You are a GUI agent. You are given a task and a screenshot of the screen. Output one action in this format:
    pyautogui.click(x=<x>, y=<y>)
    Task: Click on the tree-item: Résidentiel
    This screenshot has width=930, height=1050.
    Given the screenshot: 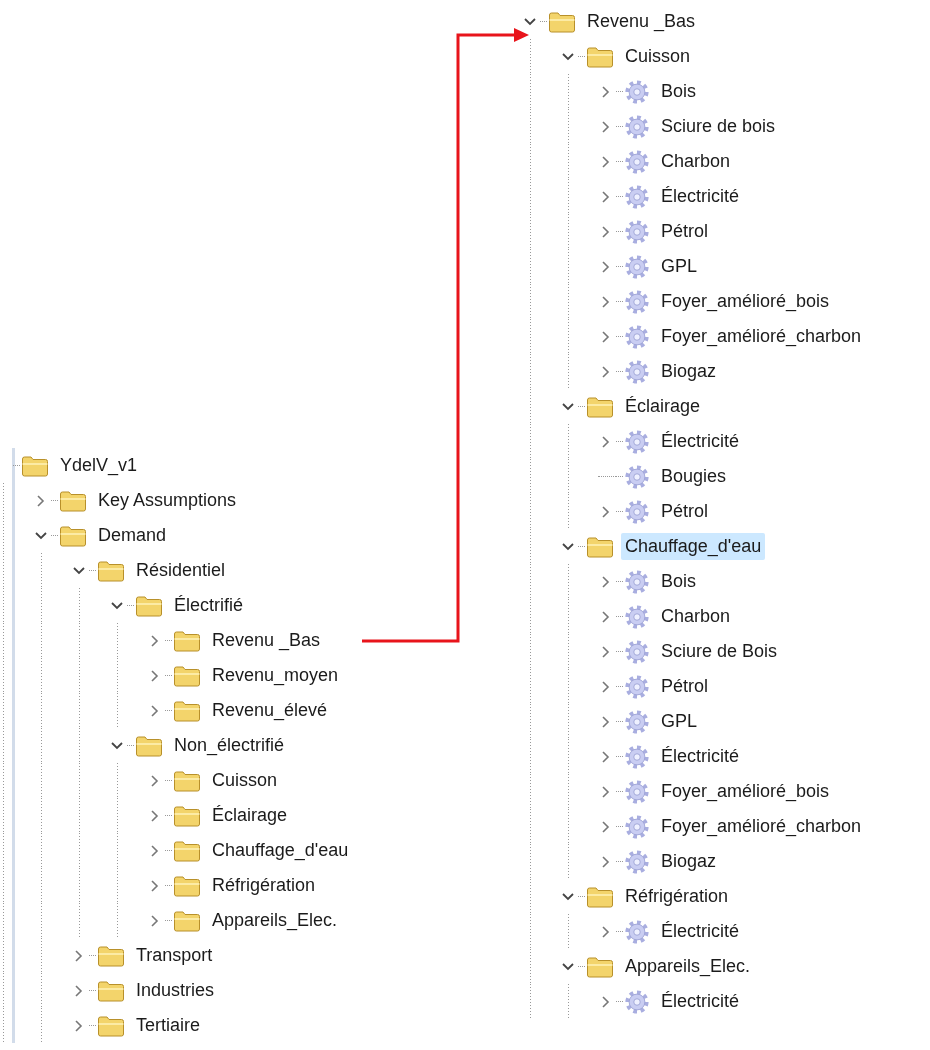 What is the action you would take?
    pyautogui.click(x=181, y=570)
    